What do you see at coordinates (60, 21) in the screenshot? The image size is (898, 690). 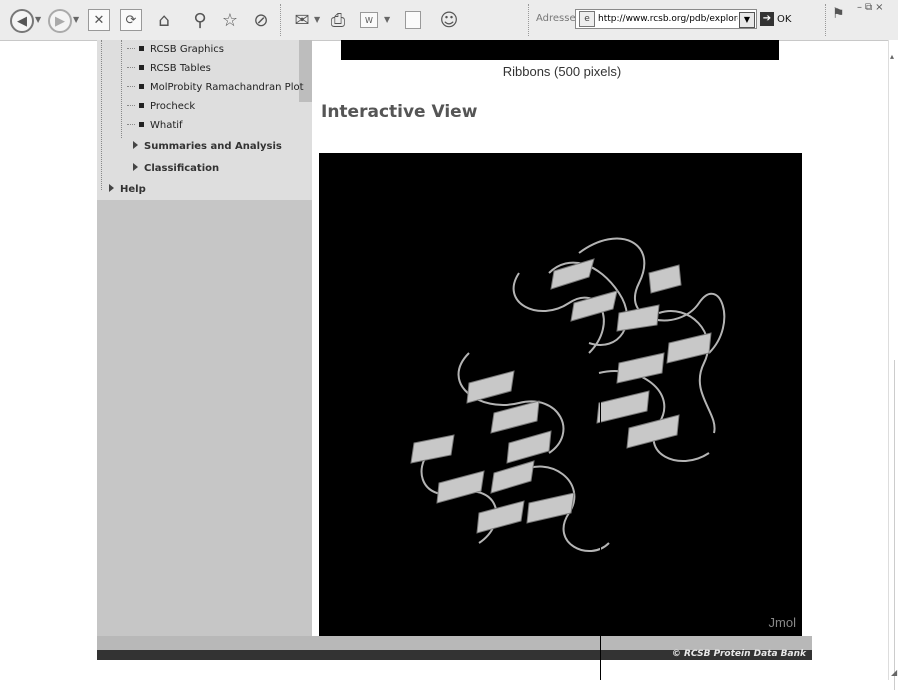 I see `forward-arrow-icon: ▶` at bounding box center [60, 21].